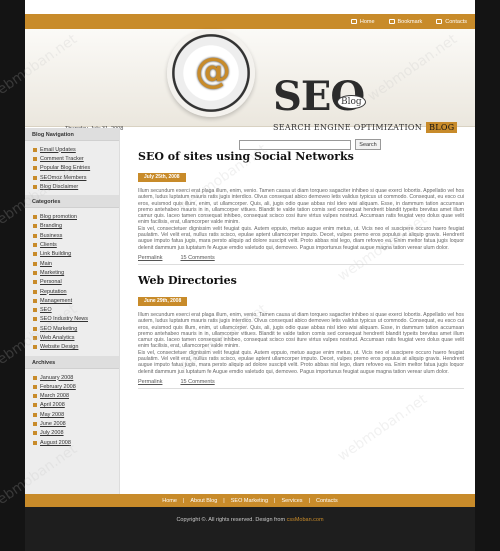 This screenshot has width=500, height=551. What do you see at coordinates (76, 337) in the screenshot?
I see `category-item: Web Analytics` at bounding box center [76, 337].